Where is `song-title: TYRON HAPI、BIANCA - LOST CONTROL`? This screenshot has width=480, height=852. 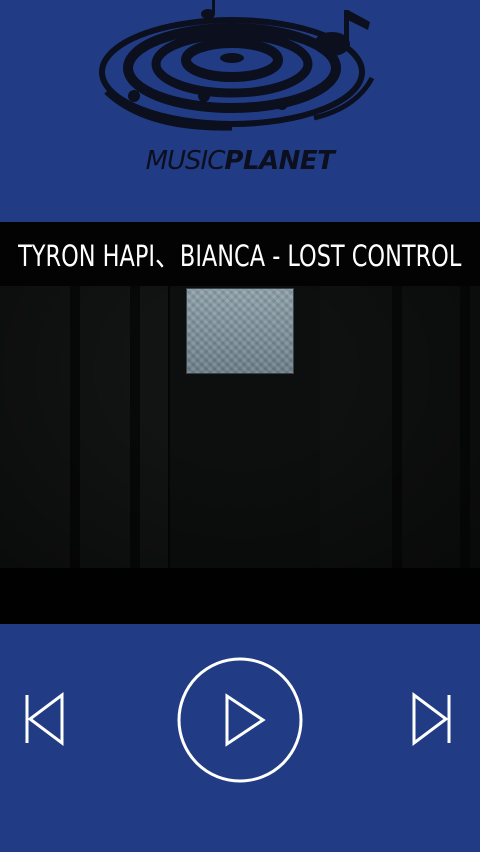
song-title: TYRON HAPI、BIANCA - LOST CONTROL is located at coordinates (240, 256).